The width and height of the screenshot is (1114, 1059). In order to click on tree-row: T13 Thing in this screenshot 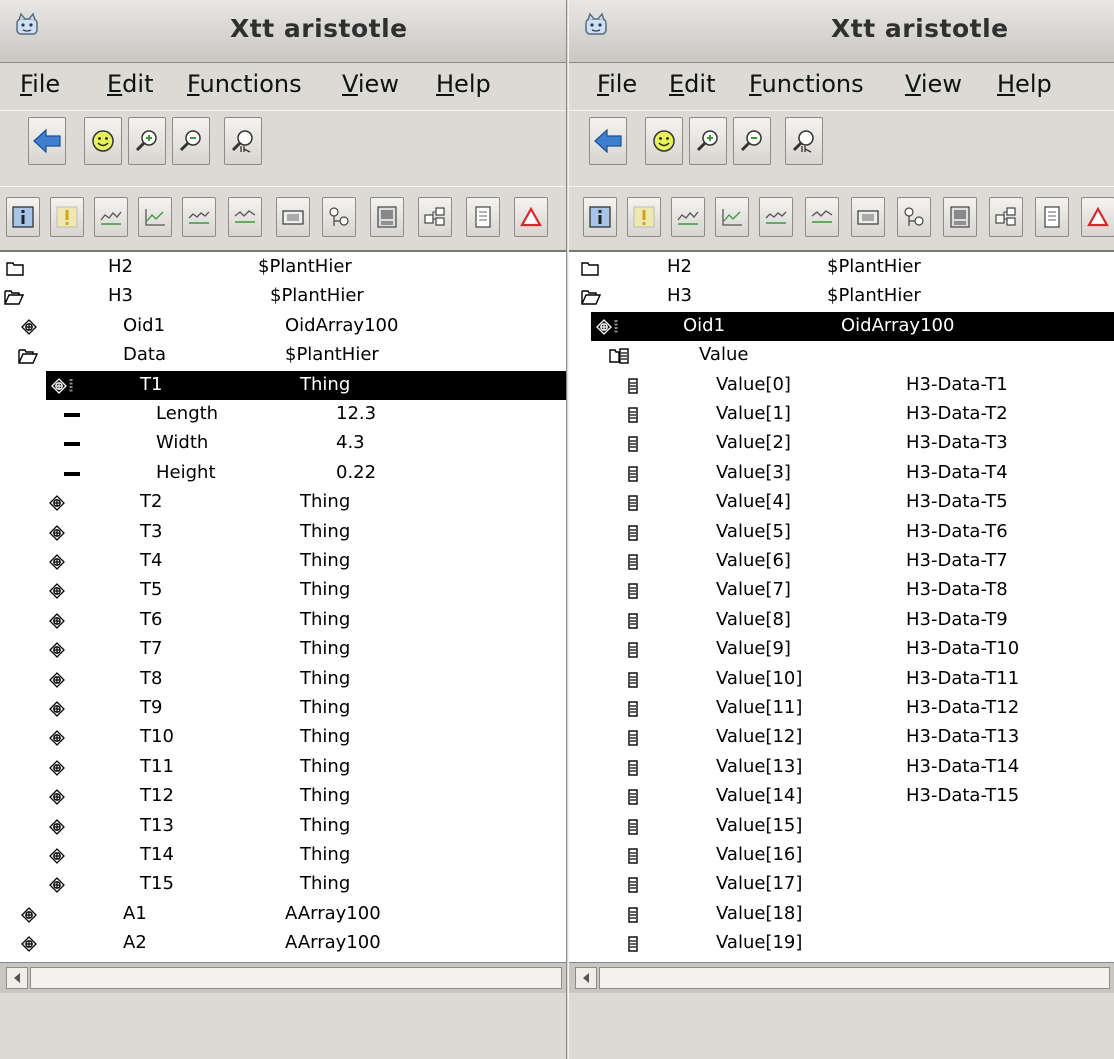, I will do `click(283, 826)`.